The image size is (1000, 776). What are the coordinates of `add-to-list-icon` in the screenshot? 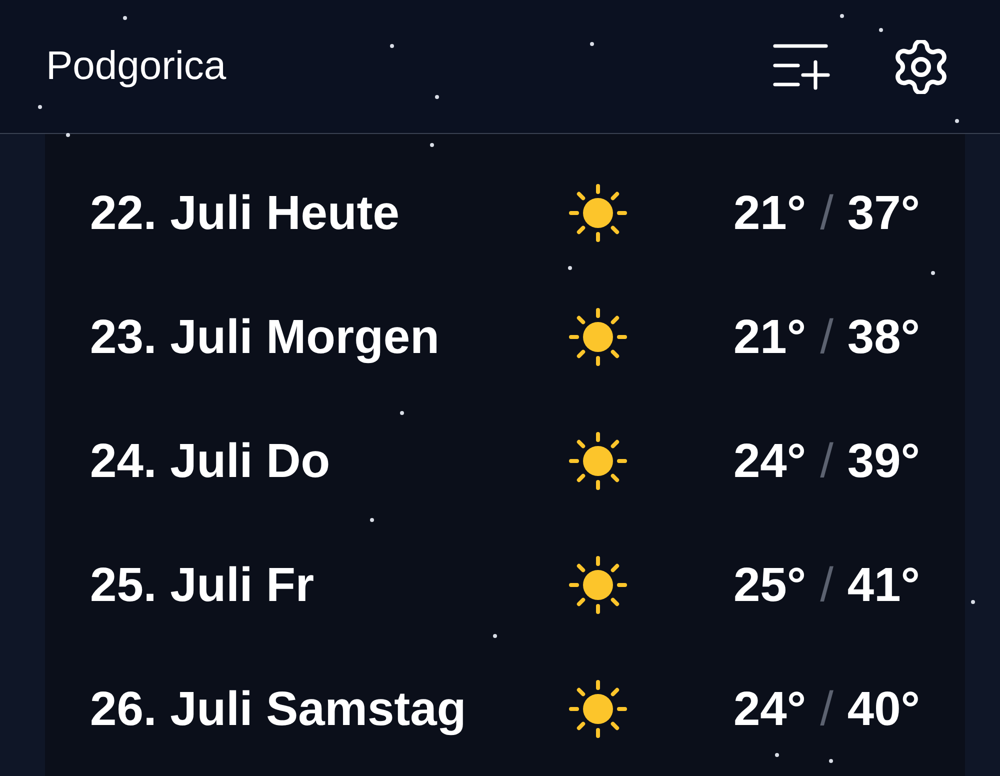 It's located at (801, 67).